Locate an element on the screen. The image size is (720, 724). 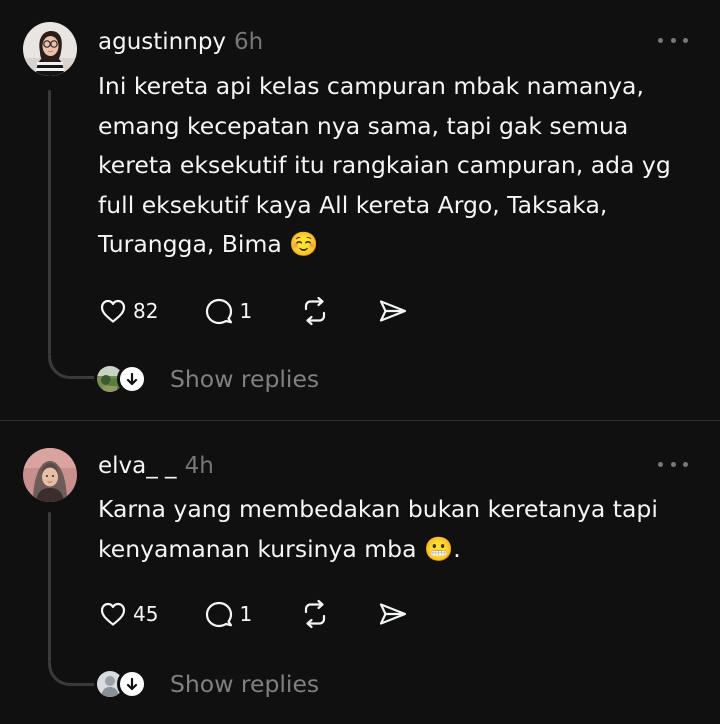
action-bar: 82 1 is located at coordinates (253, 311).